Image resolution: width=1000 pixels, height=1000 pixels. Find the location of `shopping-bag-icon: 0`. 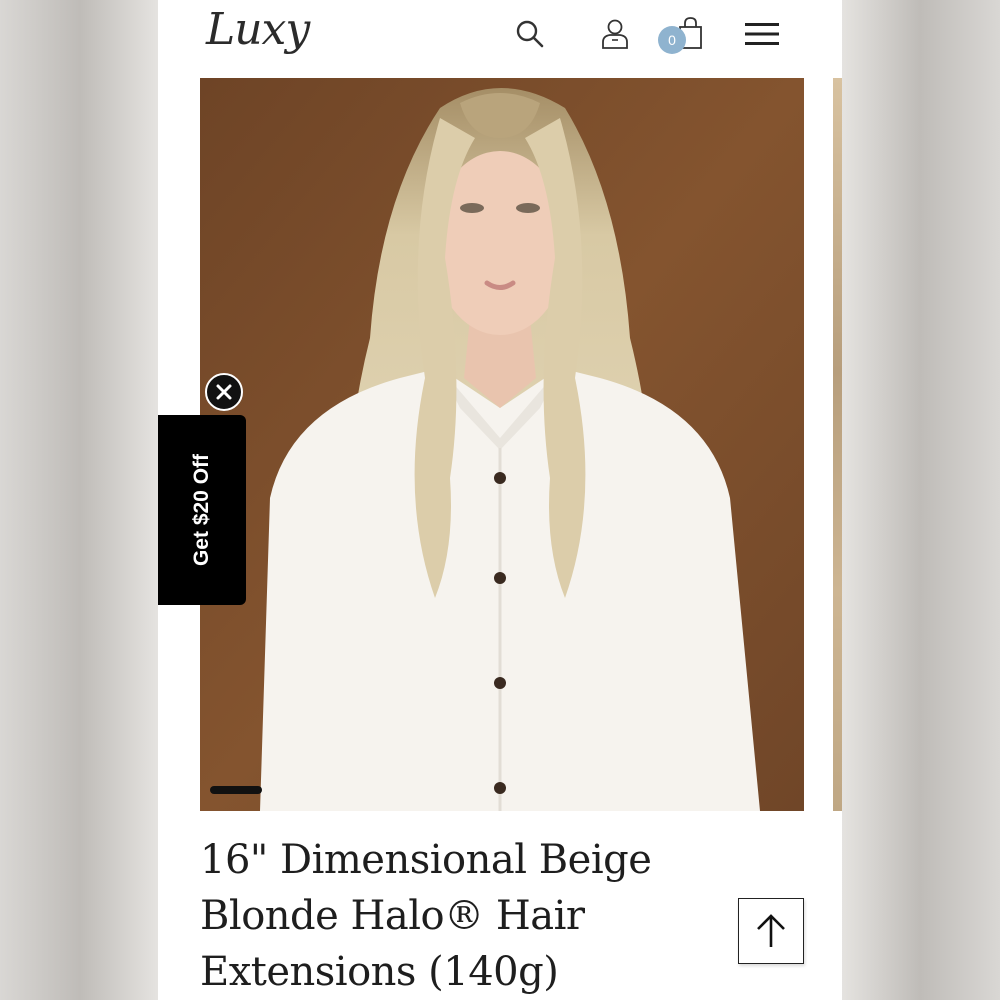

shopping-bag-icon: 0 is located at coordinates (684, 34).